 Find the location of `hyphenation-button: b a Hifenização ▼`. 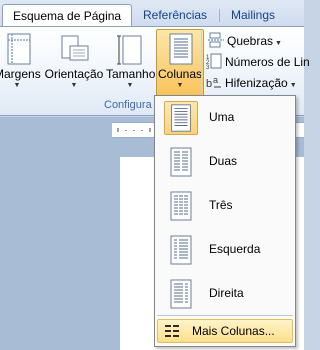

hyphenation-button: b a Hifenização ▼ is located at coordinates (251, 83).